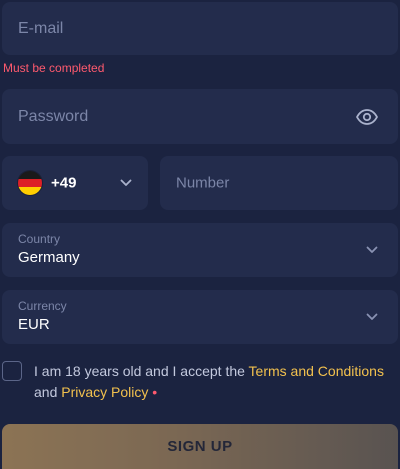  What do you see at coordinates (203, 183) in the screenshot?
I see `phone-number-placeholder: Number` at bounding box center [203, 183].